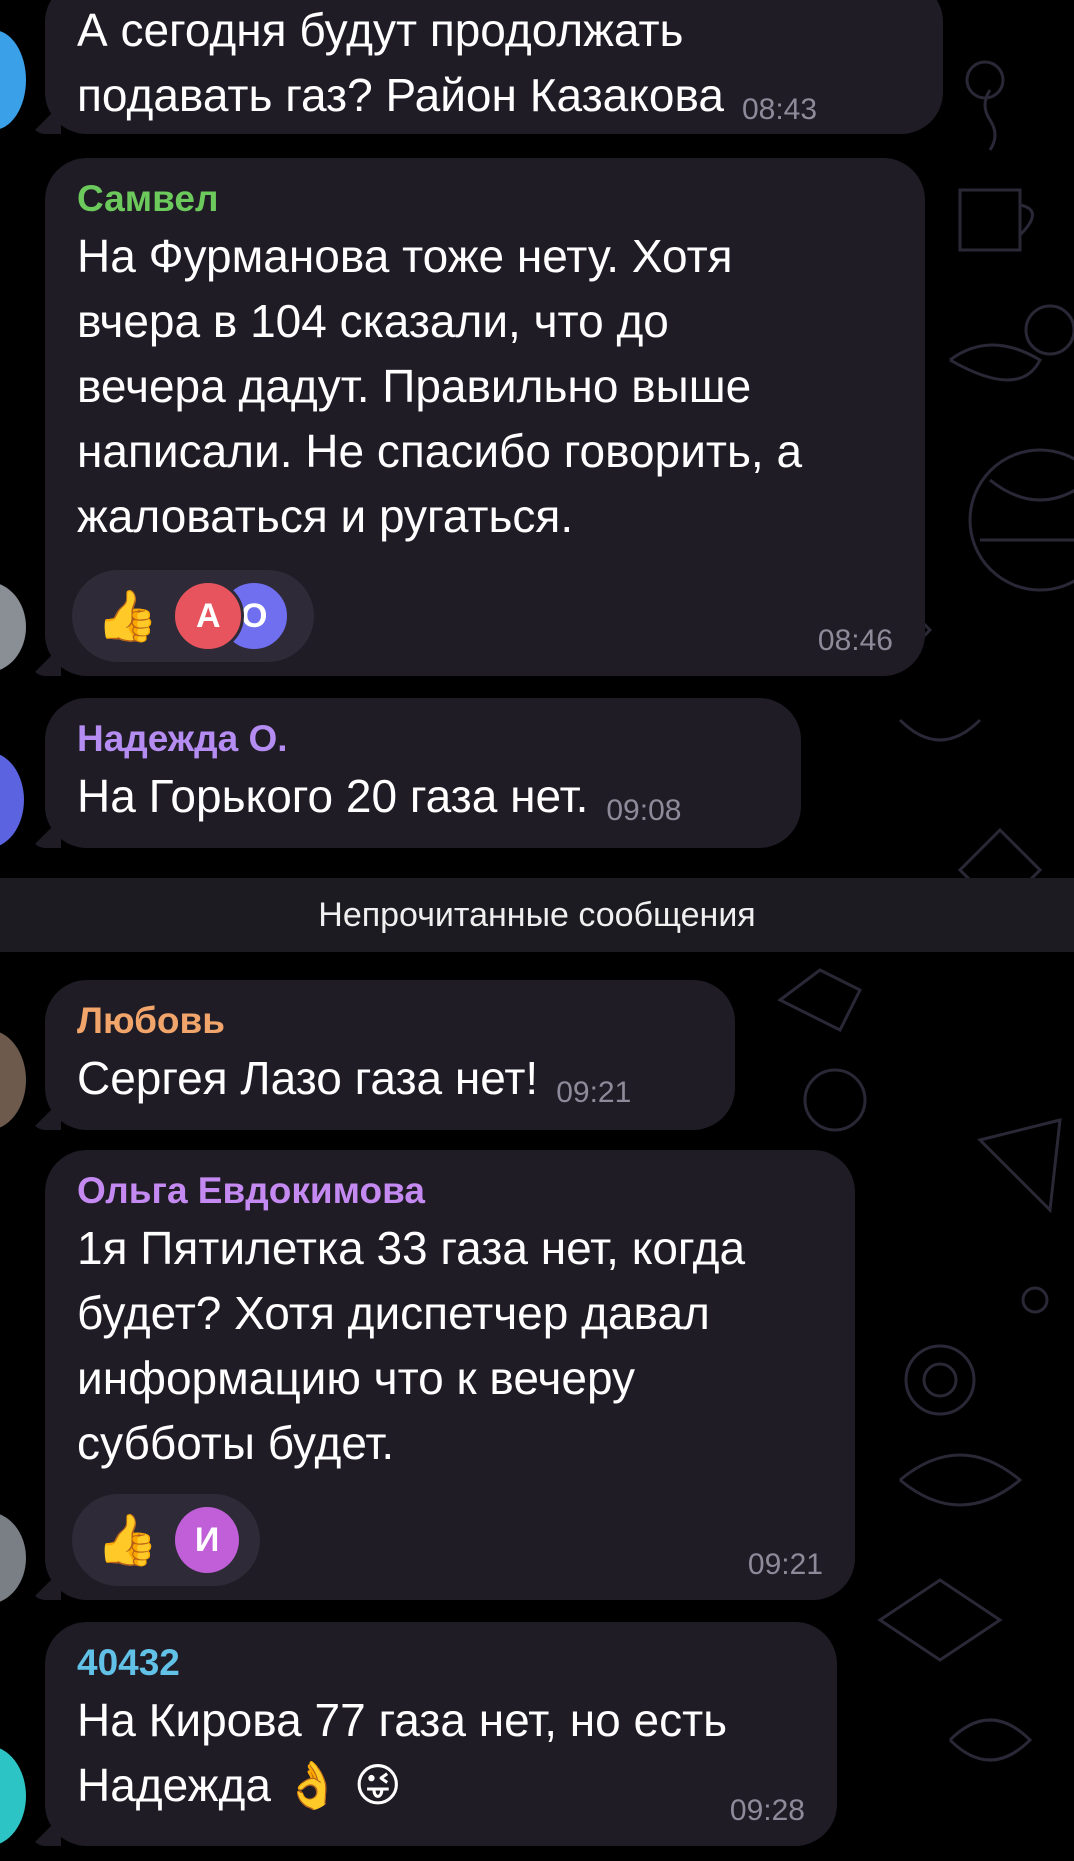 This screenshot has height=1861, width=1074. I want to click on message-time: 08:46, so click(855, 640).